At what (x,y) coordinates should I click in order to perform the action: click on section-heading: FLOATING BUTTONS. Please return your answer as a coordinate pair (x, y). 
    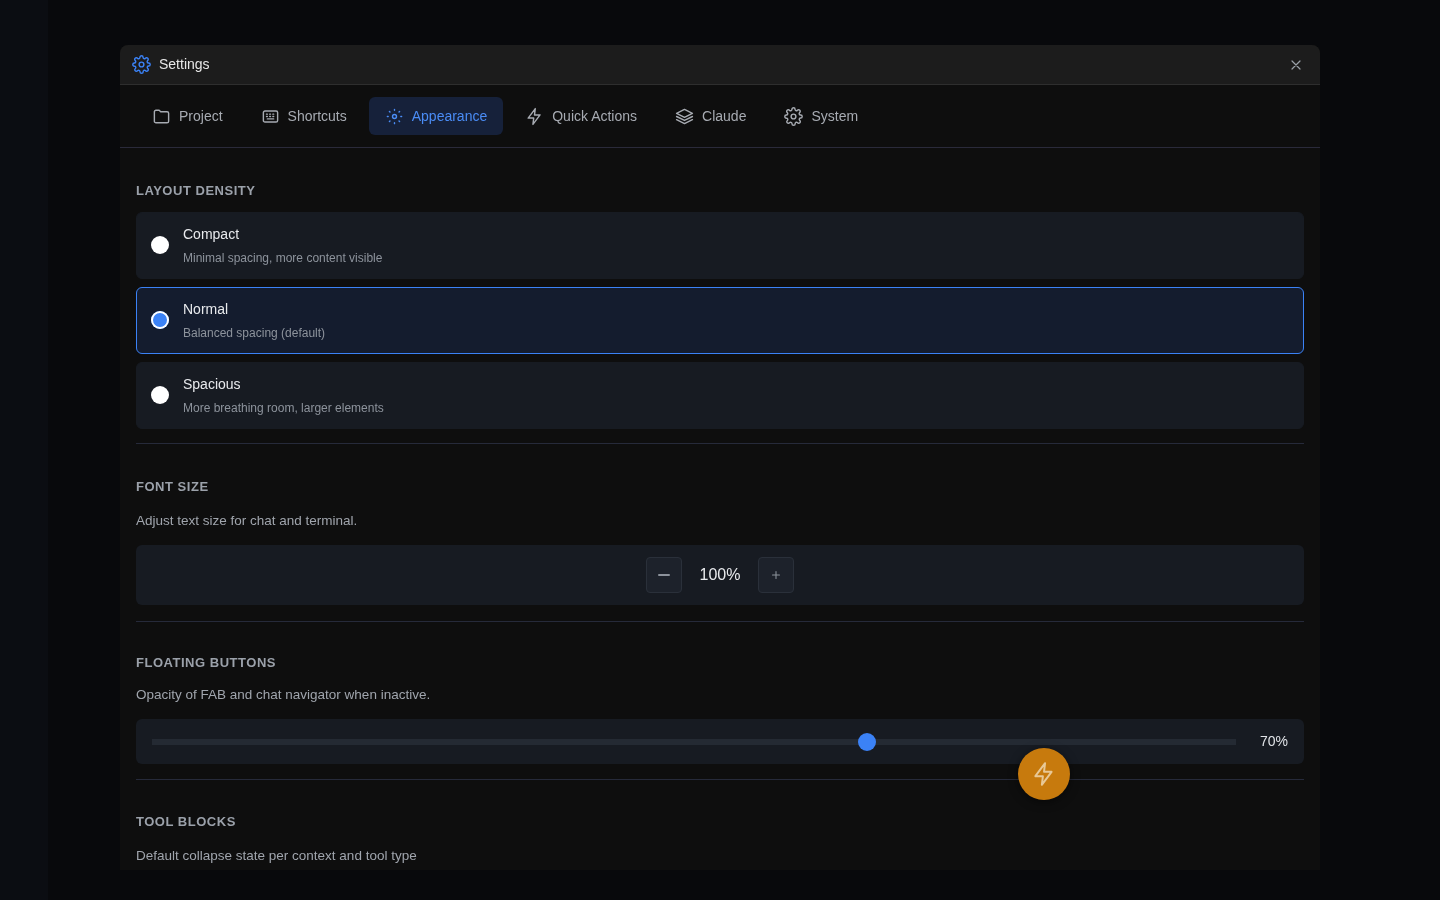
    Looking at the image, I should click on (206, 663).